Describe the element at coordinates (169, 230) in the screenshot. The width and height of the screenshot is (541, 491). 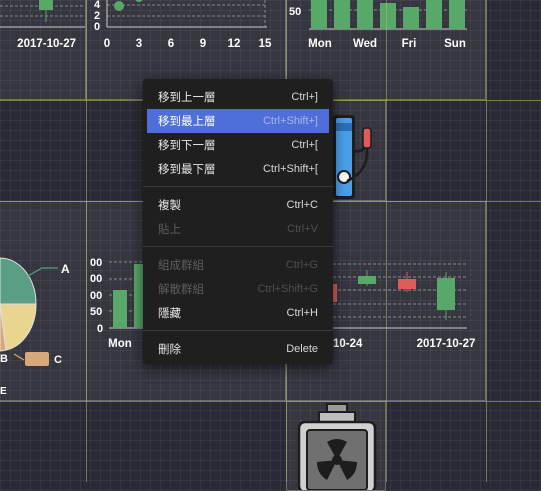
I see `menu-item-label: 貼上` at that location.